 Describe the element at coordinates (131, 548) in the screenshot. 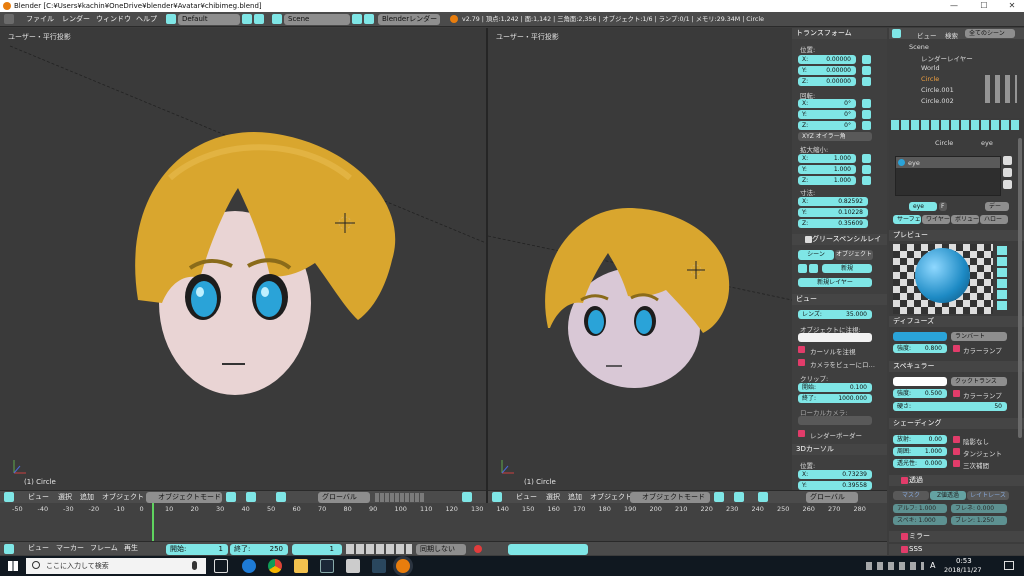

I see `timeline-menu-playback: 再生` at that location.